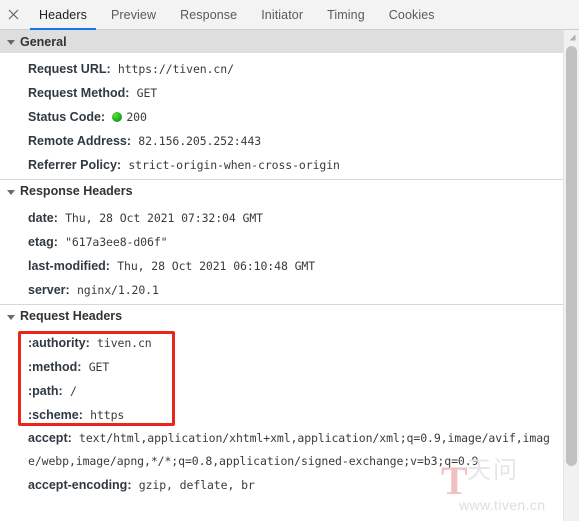  I want to click on header-value: gzip, deflate, br, so click(196, 485).